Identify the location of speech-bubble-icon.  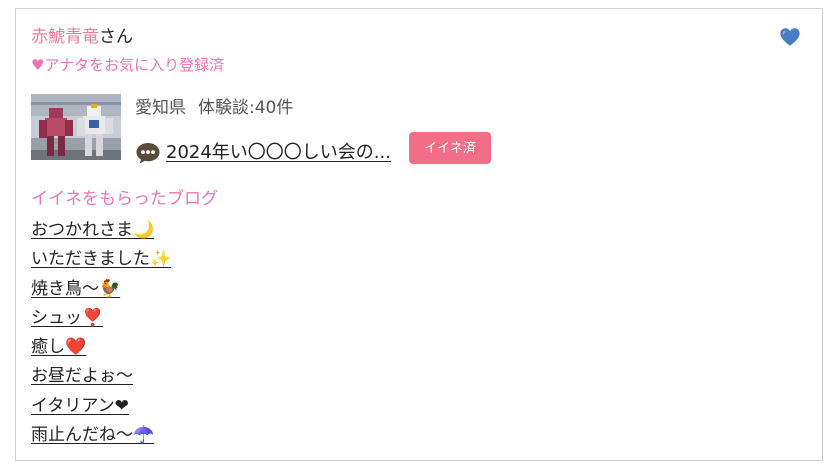
(148, 153).